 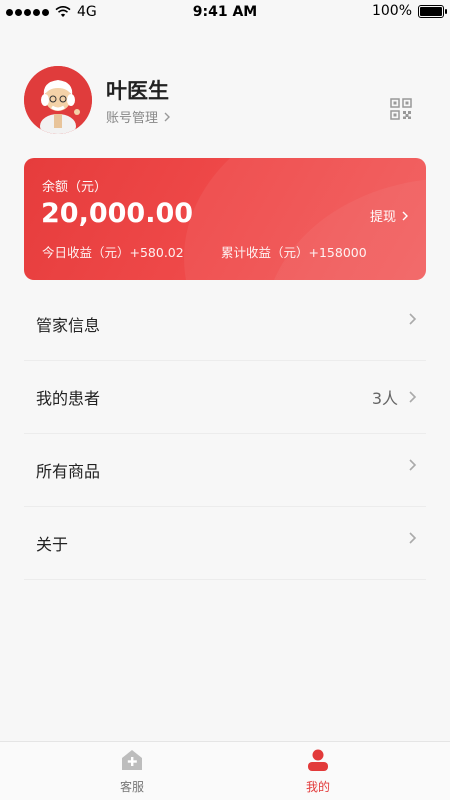 I want to click on menu-item-label: 我的患者, so click(x=68, y=398).